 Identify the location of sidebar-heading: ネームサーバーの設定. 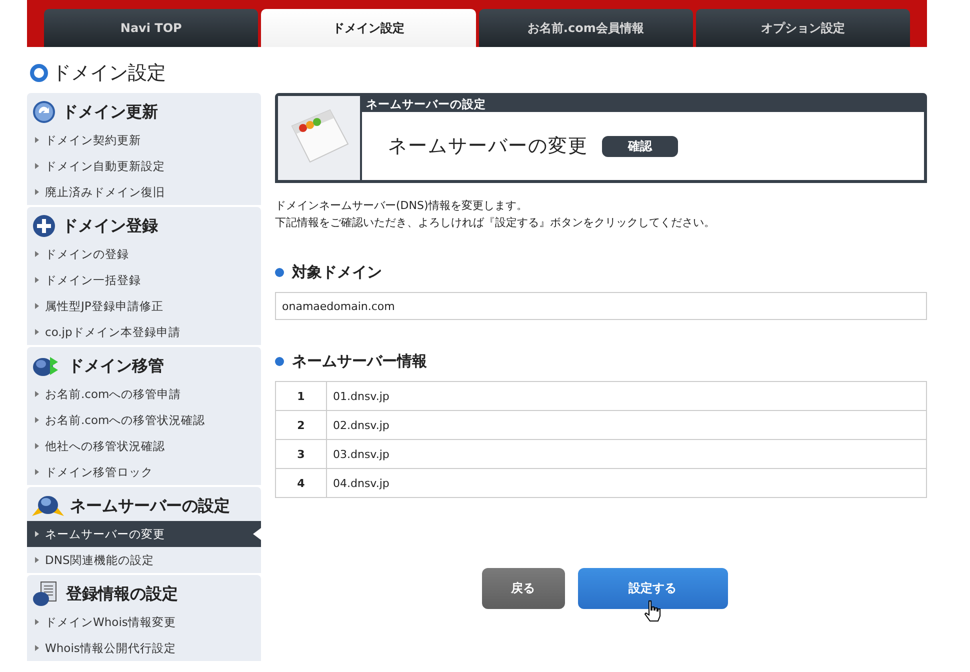
(150, 506).